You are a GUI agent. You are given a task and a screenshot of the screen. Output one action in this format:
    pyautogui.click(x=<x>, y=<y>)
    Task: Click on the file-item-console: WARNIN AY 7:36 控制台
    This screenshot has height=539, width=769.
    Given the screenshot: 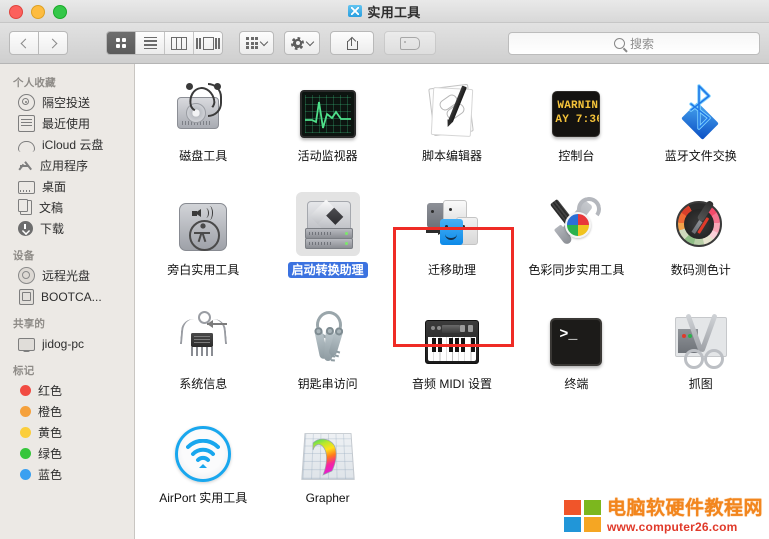 What is the action you would take?
    pyautogui.click(x=576, y=129)
    